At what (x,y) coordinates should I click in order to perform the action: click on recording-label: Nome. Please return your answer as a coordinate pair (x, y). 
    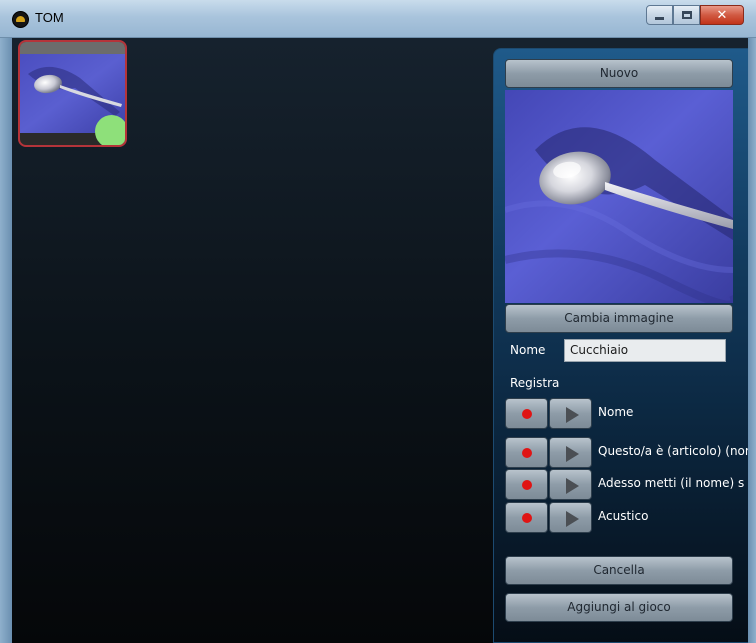
    Looking at the image, I should click on (616, 412).